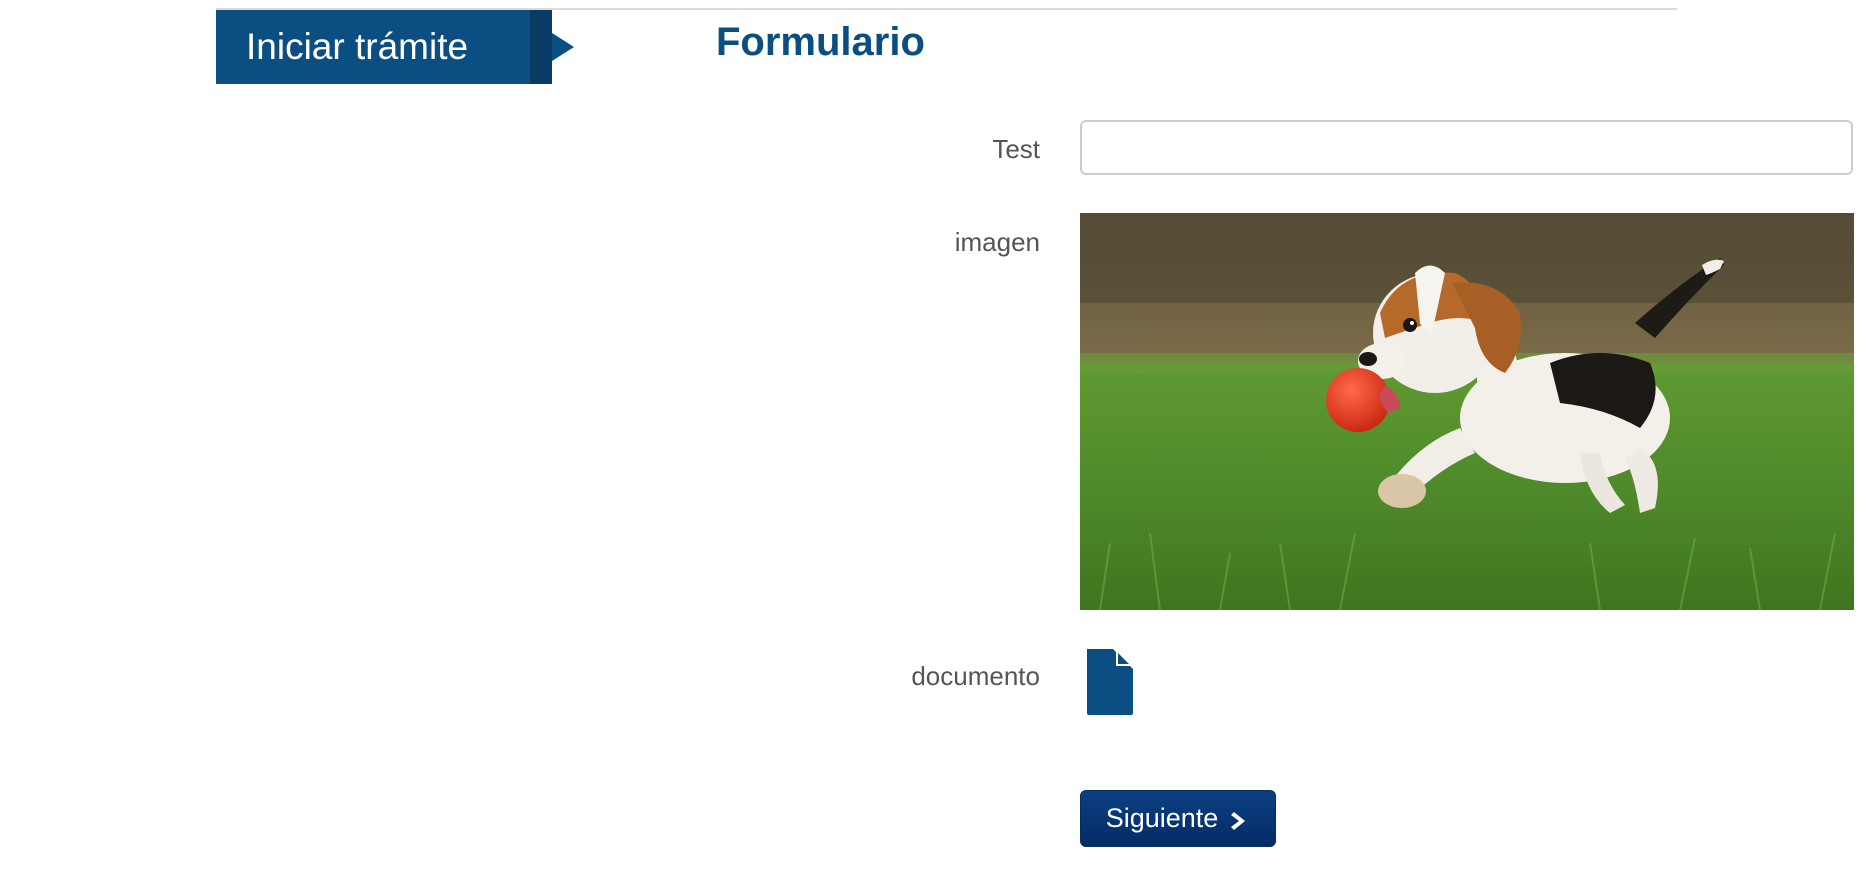 This screenshot has height=888, width=1866. I want to click on document-icon, so click(1110, 682).